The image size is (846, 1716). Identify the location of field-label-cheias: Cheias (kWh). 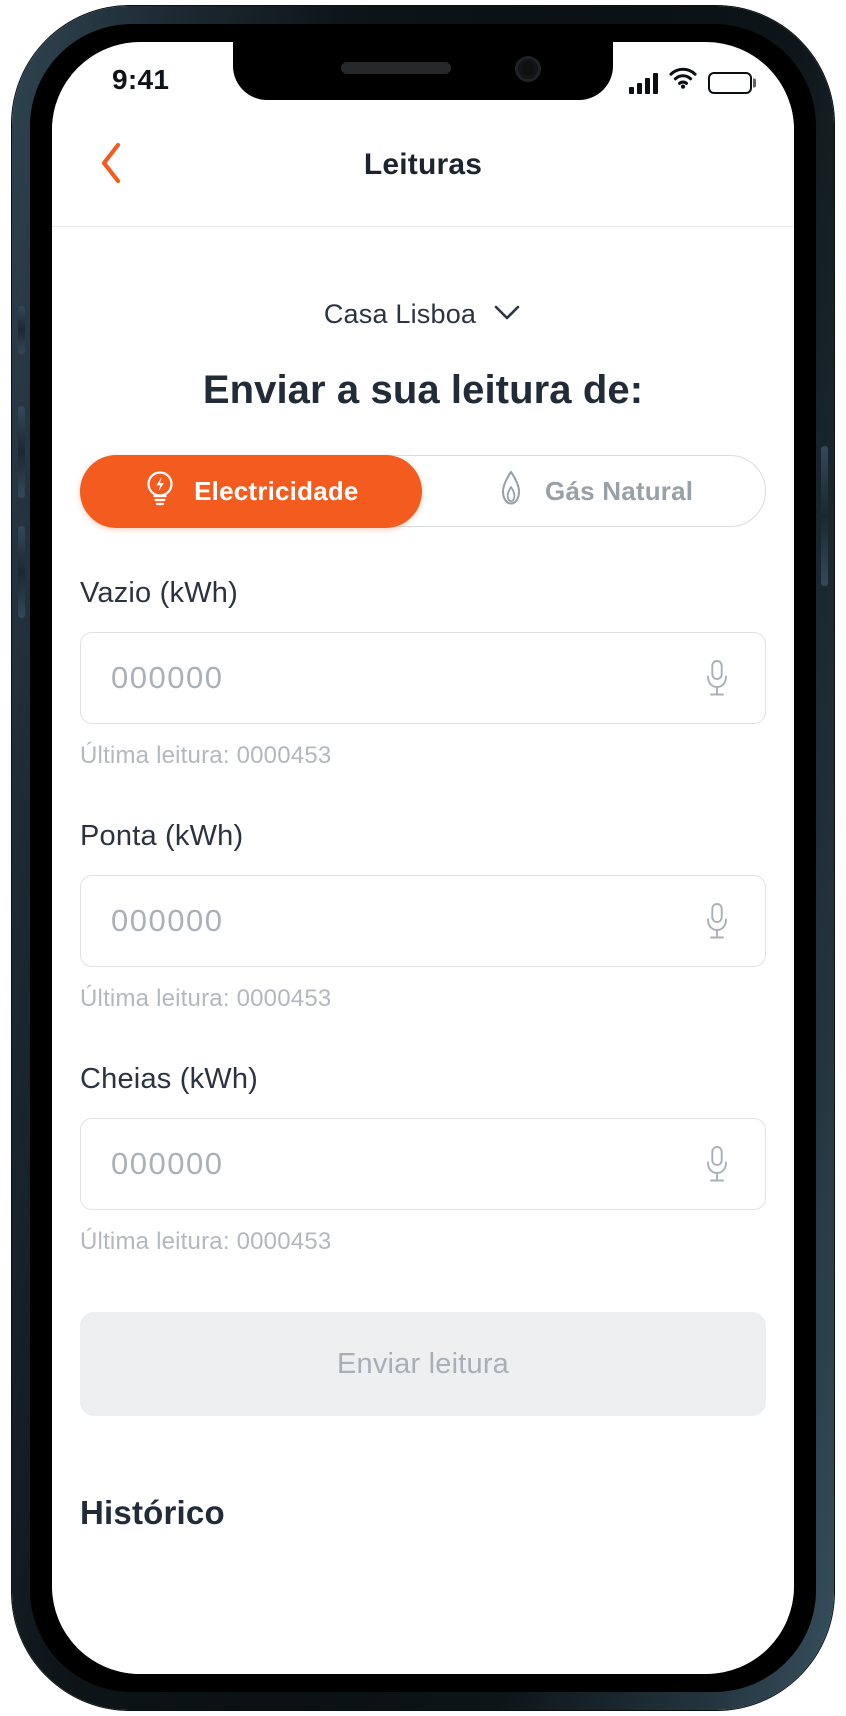
(169, 1079).